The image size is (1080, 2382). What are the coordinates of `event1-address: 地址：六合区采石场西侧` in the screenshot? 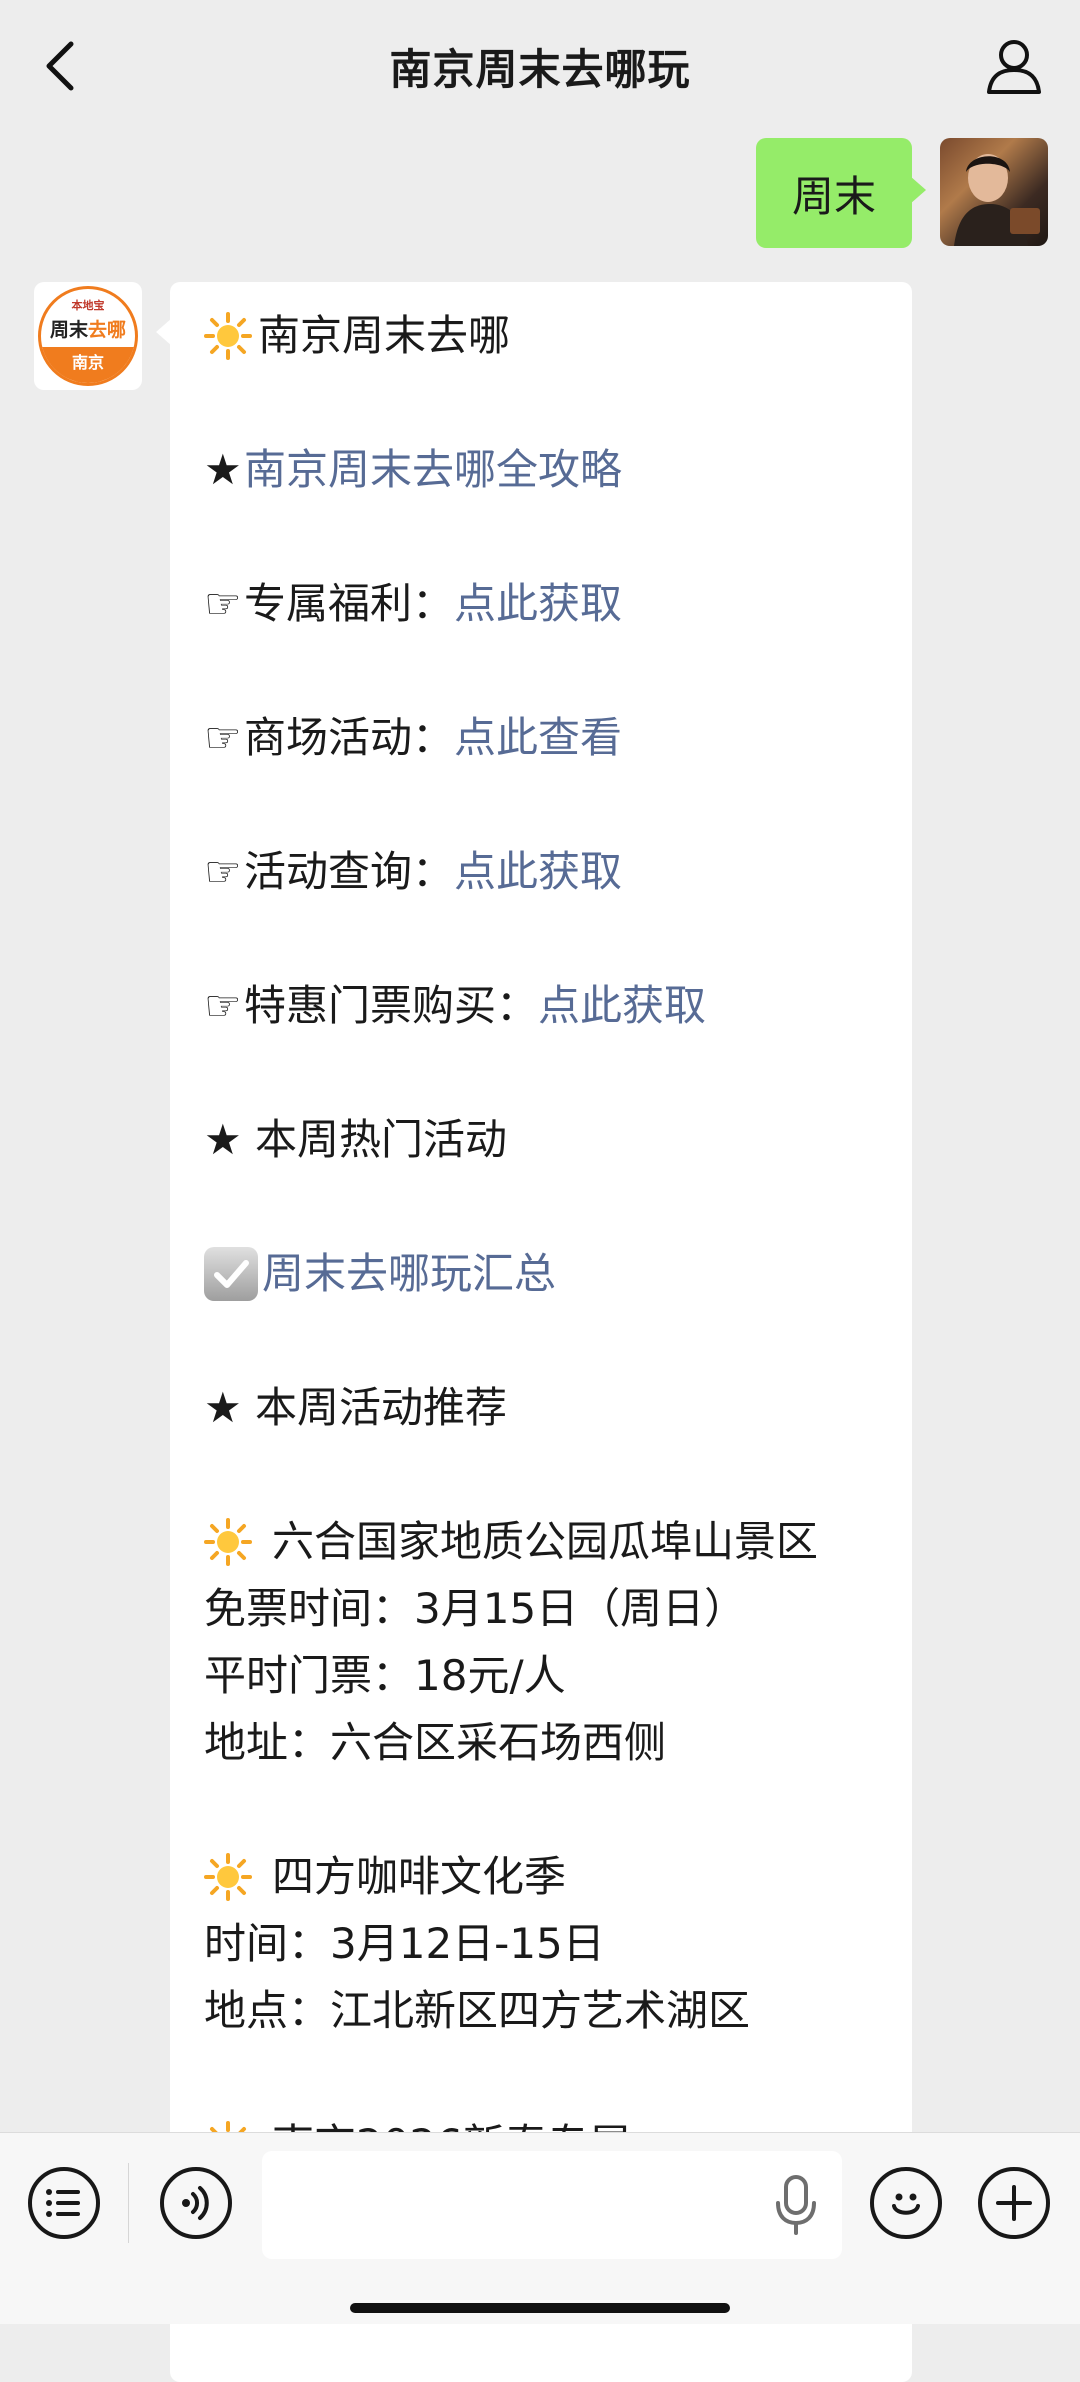 It's located at (435, 1742).